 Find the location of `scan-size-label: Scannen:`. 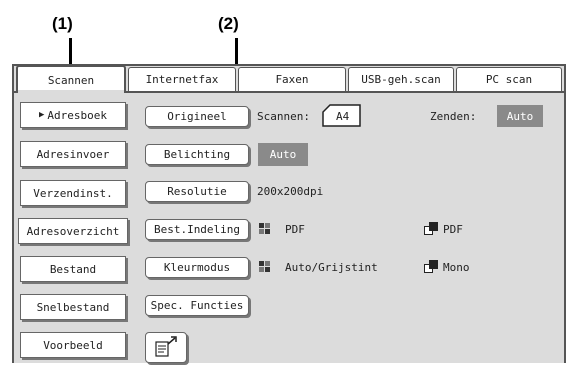

scan-size-label: Scannen: is located at coordinates (283, 116).